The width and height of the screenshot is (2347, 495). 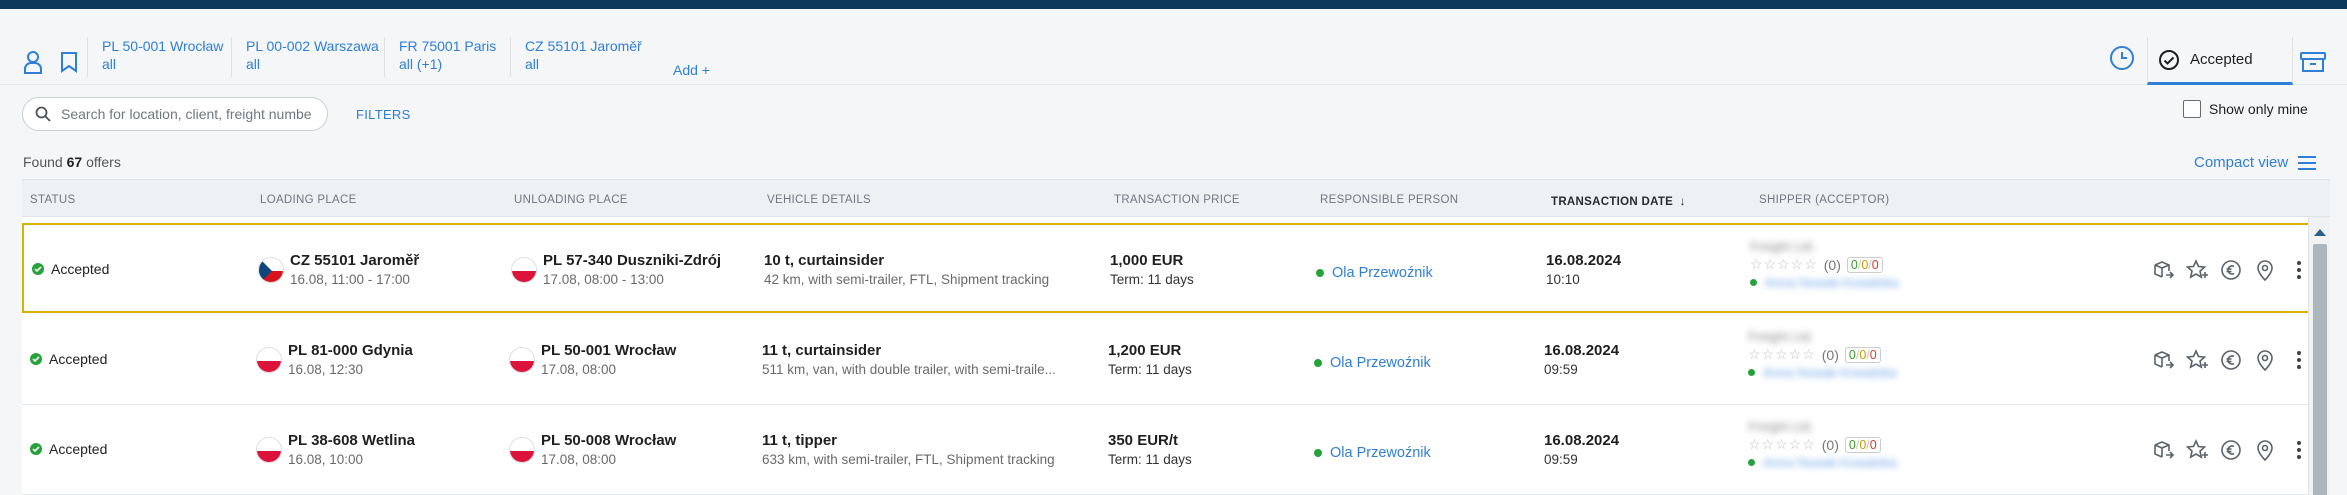 I want to click on status-text: Accepted, so click(x=80, y=269).